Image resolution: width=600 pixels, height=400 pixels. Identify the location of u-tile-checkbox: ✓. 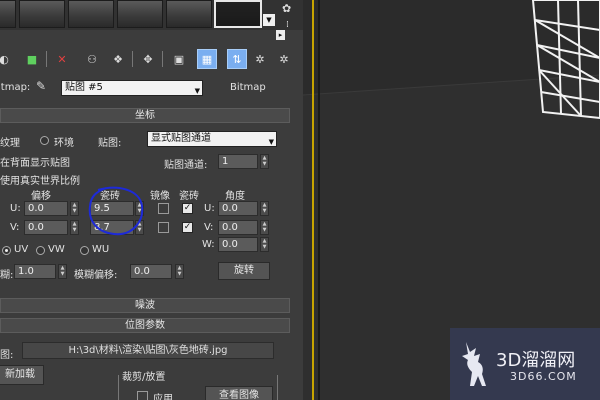
(187, 208).